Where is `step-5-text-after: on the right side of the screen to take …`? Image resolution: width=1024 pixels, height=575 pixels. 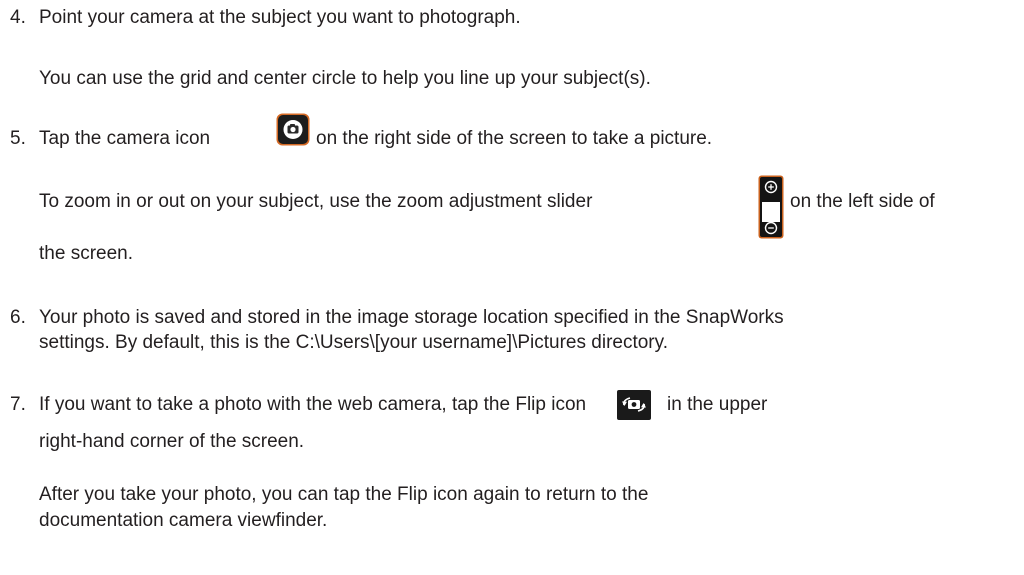
step-5-text-after: on the right side of the screen to take … is located at coordinates (514, 138).